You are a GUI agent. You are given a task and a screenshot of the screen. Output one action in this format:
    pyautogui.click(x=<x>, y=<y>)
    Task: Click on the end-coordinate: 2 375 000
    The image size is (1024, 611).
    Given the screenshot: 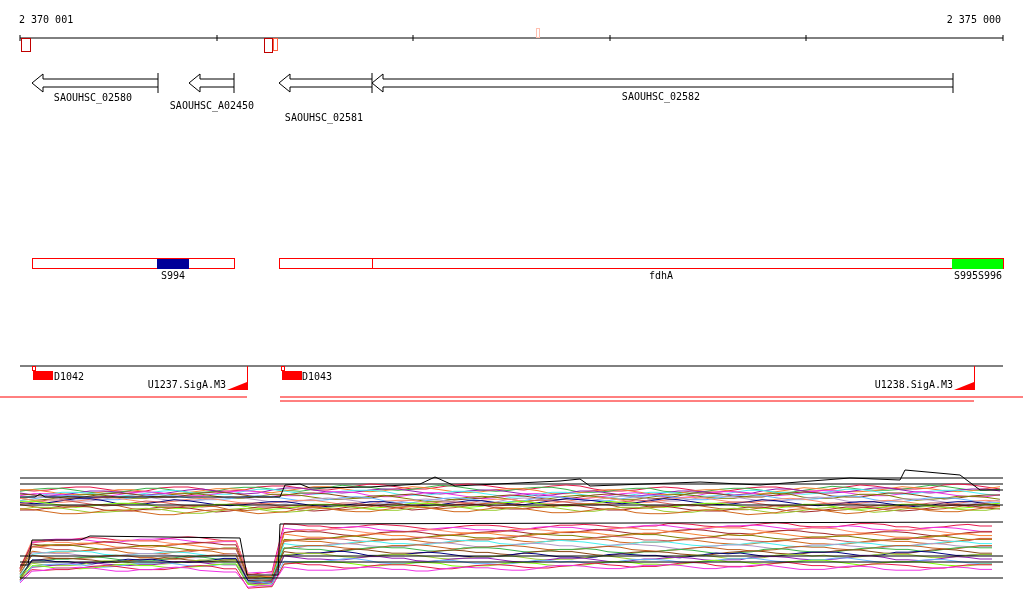 What is the action you would take?
    pyautogui.click(x=973, y=19)
    